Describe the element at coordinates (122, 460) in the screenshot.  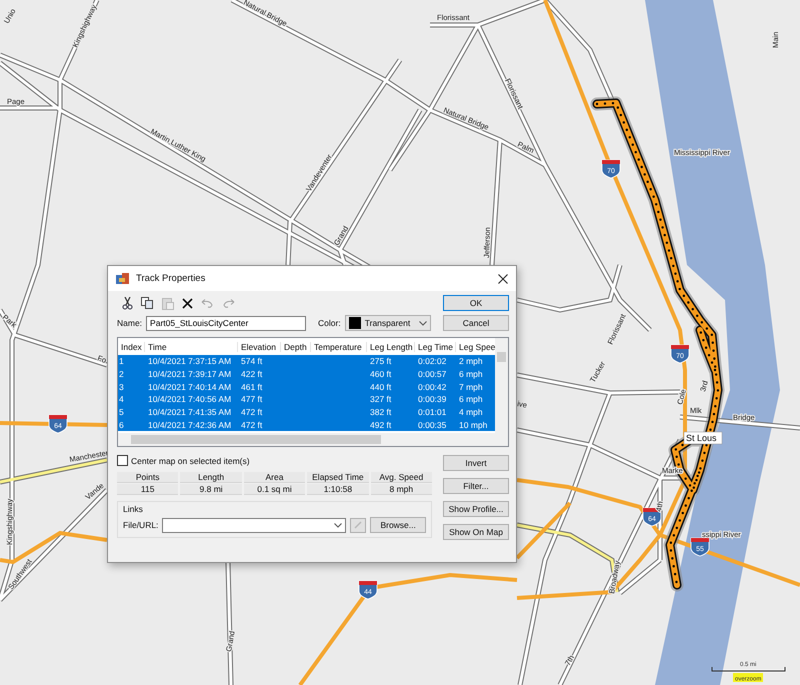
I see `checkbox` at that location.